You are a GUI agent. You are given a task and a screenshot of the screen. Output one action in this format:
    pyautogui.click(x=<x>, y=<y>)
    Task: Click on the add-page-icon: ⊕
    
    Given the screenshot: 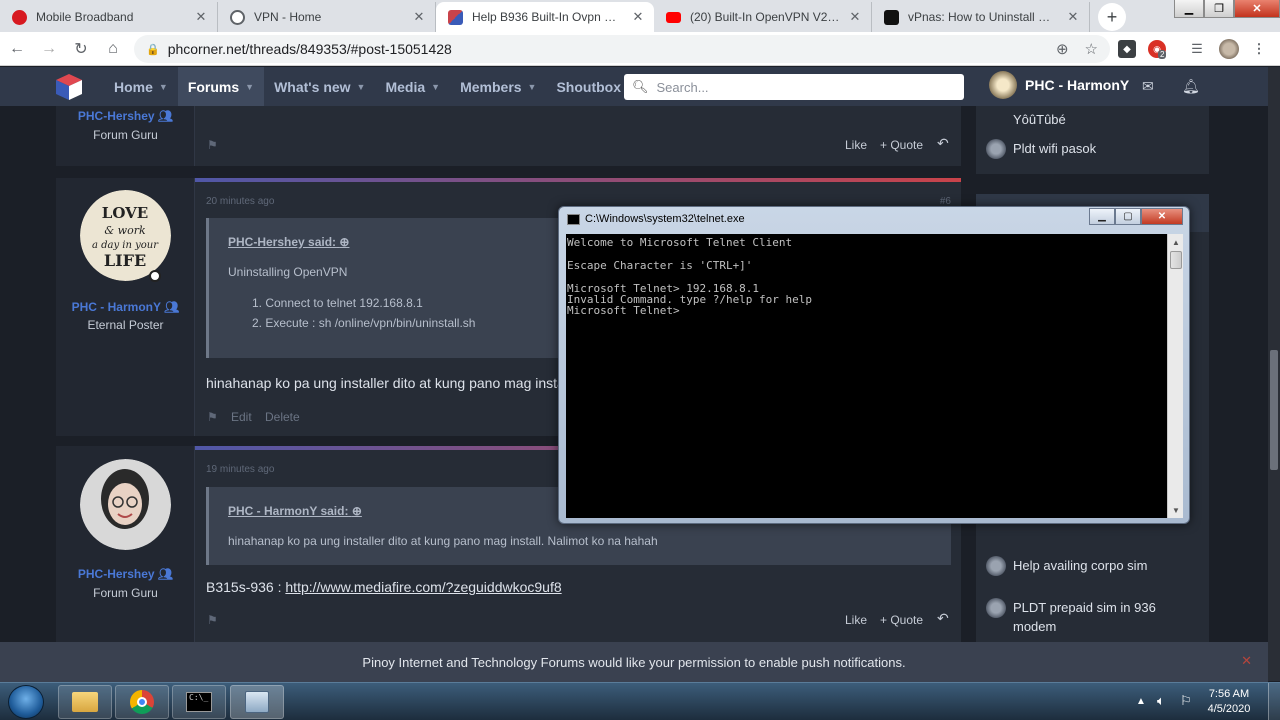 What is the action you would take?
    pyautogui.click(x=1062, y=49)
    